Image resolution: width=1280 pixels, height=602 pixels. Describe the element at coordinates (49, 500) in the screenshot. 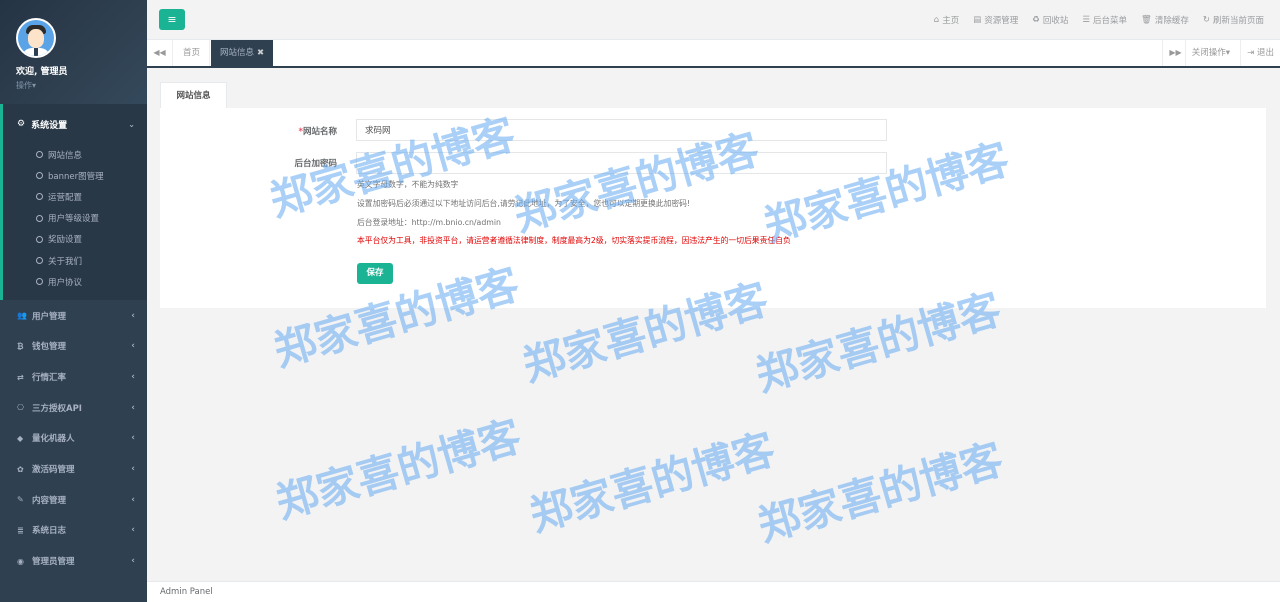

I see `sidebar-item-label: 内容管理` at that location.